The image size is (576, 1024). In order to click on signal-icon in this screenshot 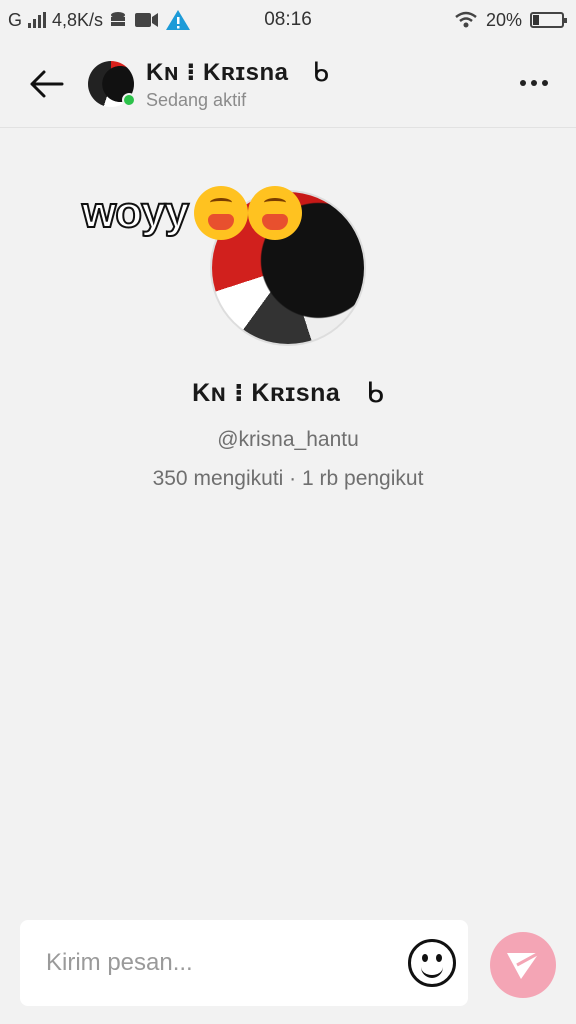, I will do `click(37, 20)`.